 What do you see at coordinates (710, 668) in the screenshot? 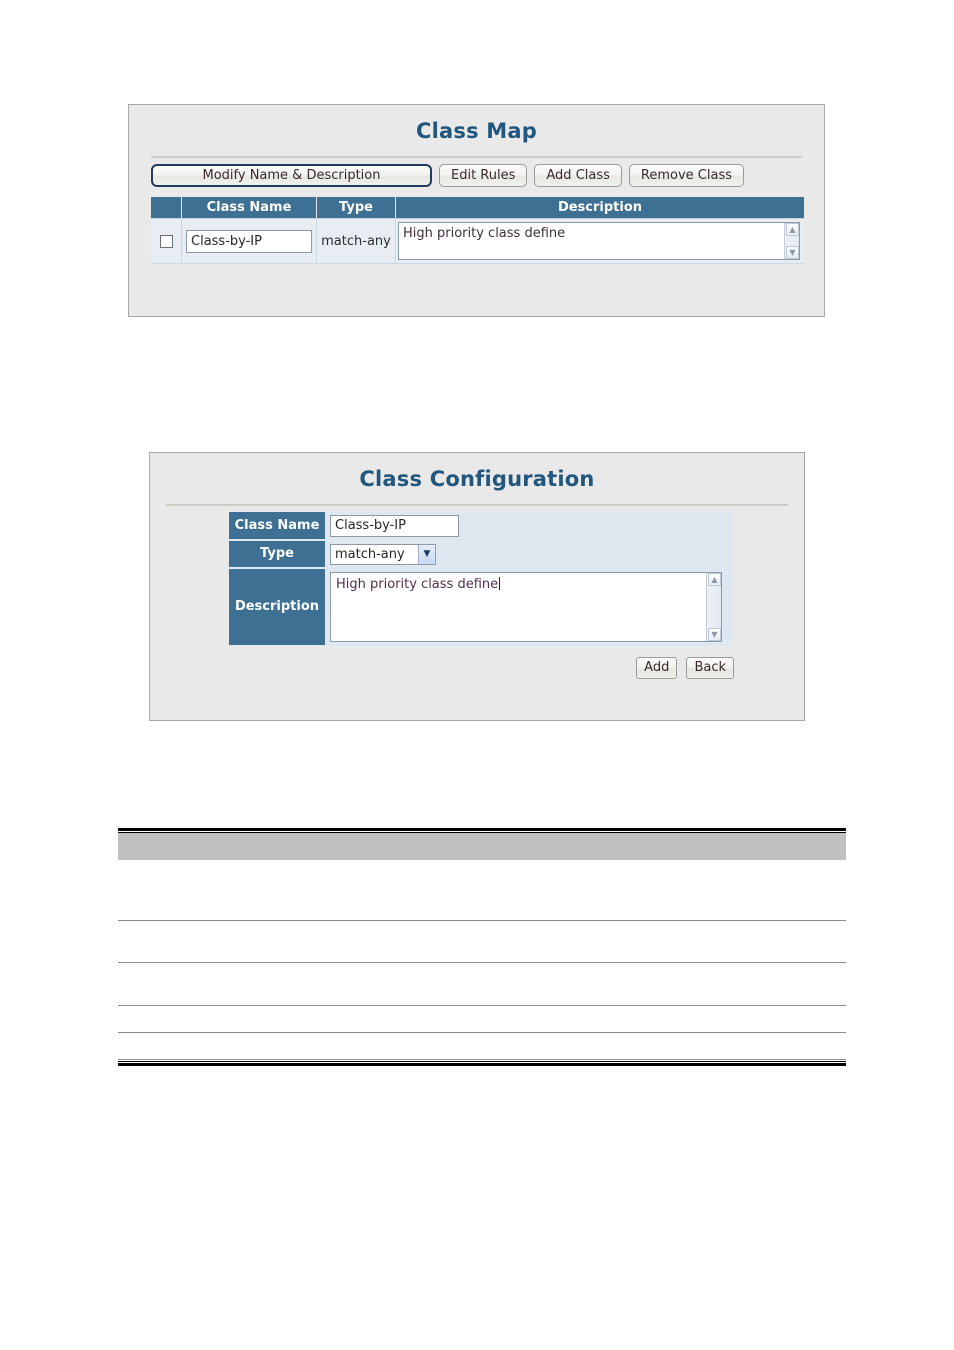
I see `back-button: Back` at bounding box center [710, 668].